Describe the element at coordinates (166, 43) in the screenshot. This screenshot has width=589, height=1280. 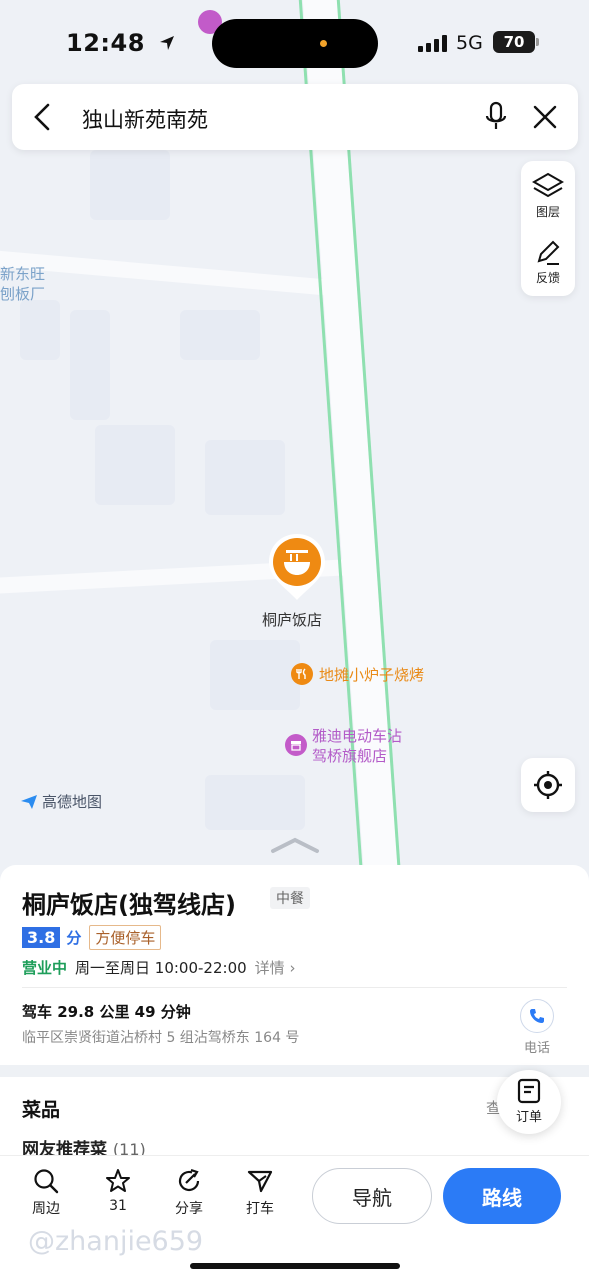
I see `location-arrow-icon` at that location.